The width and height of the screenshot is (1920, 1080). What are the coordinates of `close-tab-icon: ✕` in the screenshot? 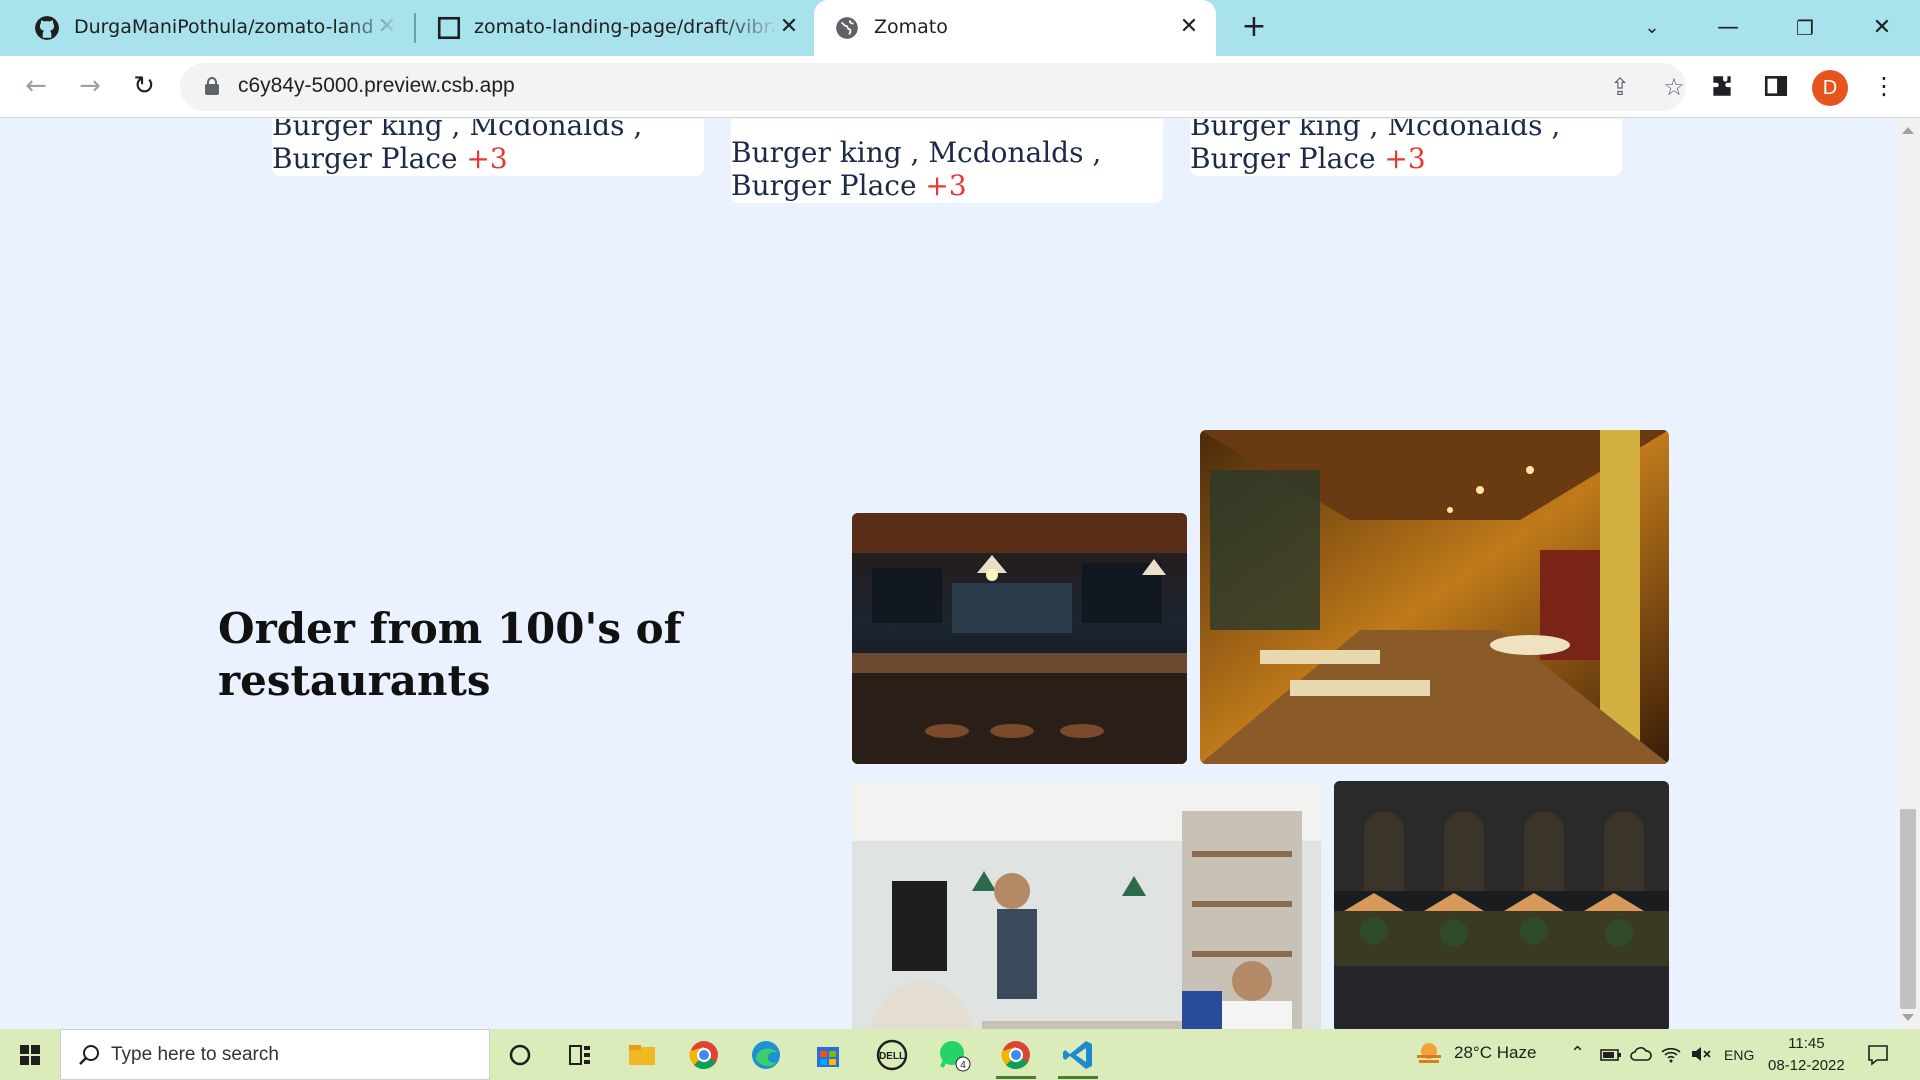 It's located at (1189, 27).